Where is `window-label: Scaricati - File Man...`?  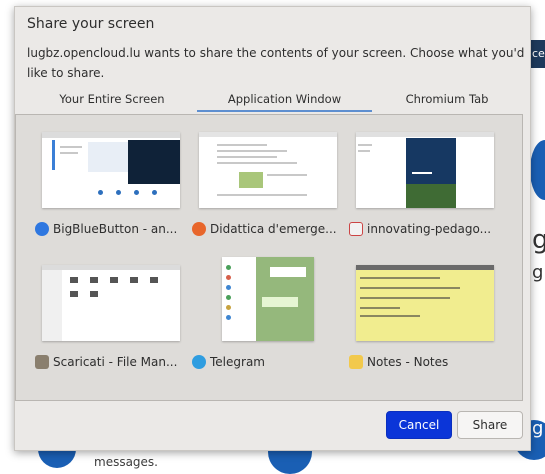 window-label: Scaricati - File Man... is located at coordinates (115, 362).